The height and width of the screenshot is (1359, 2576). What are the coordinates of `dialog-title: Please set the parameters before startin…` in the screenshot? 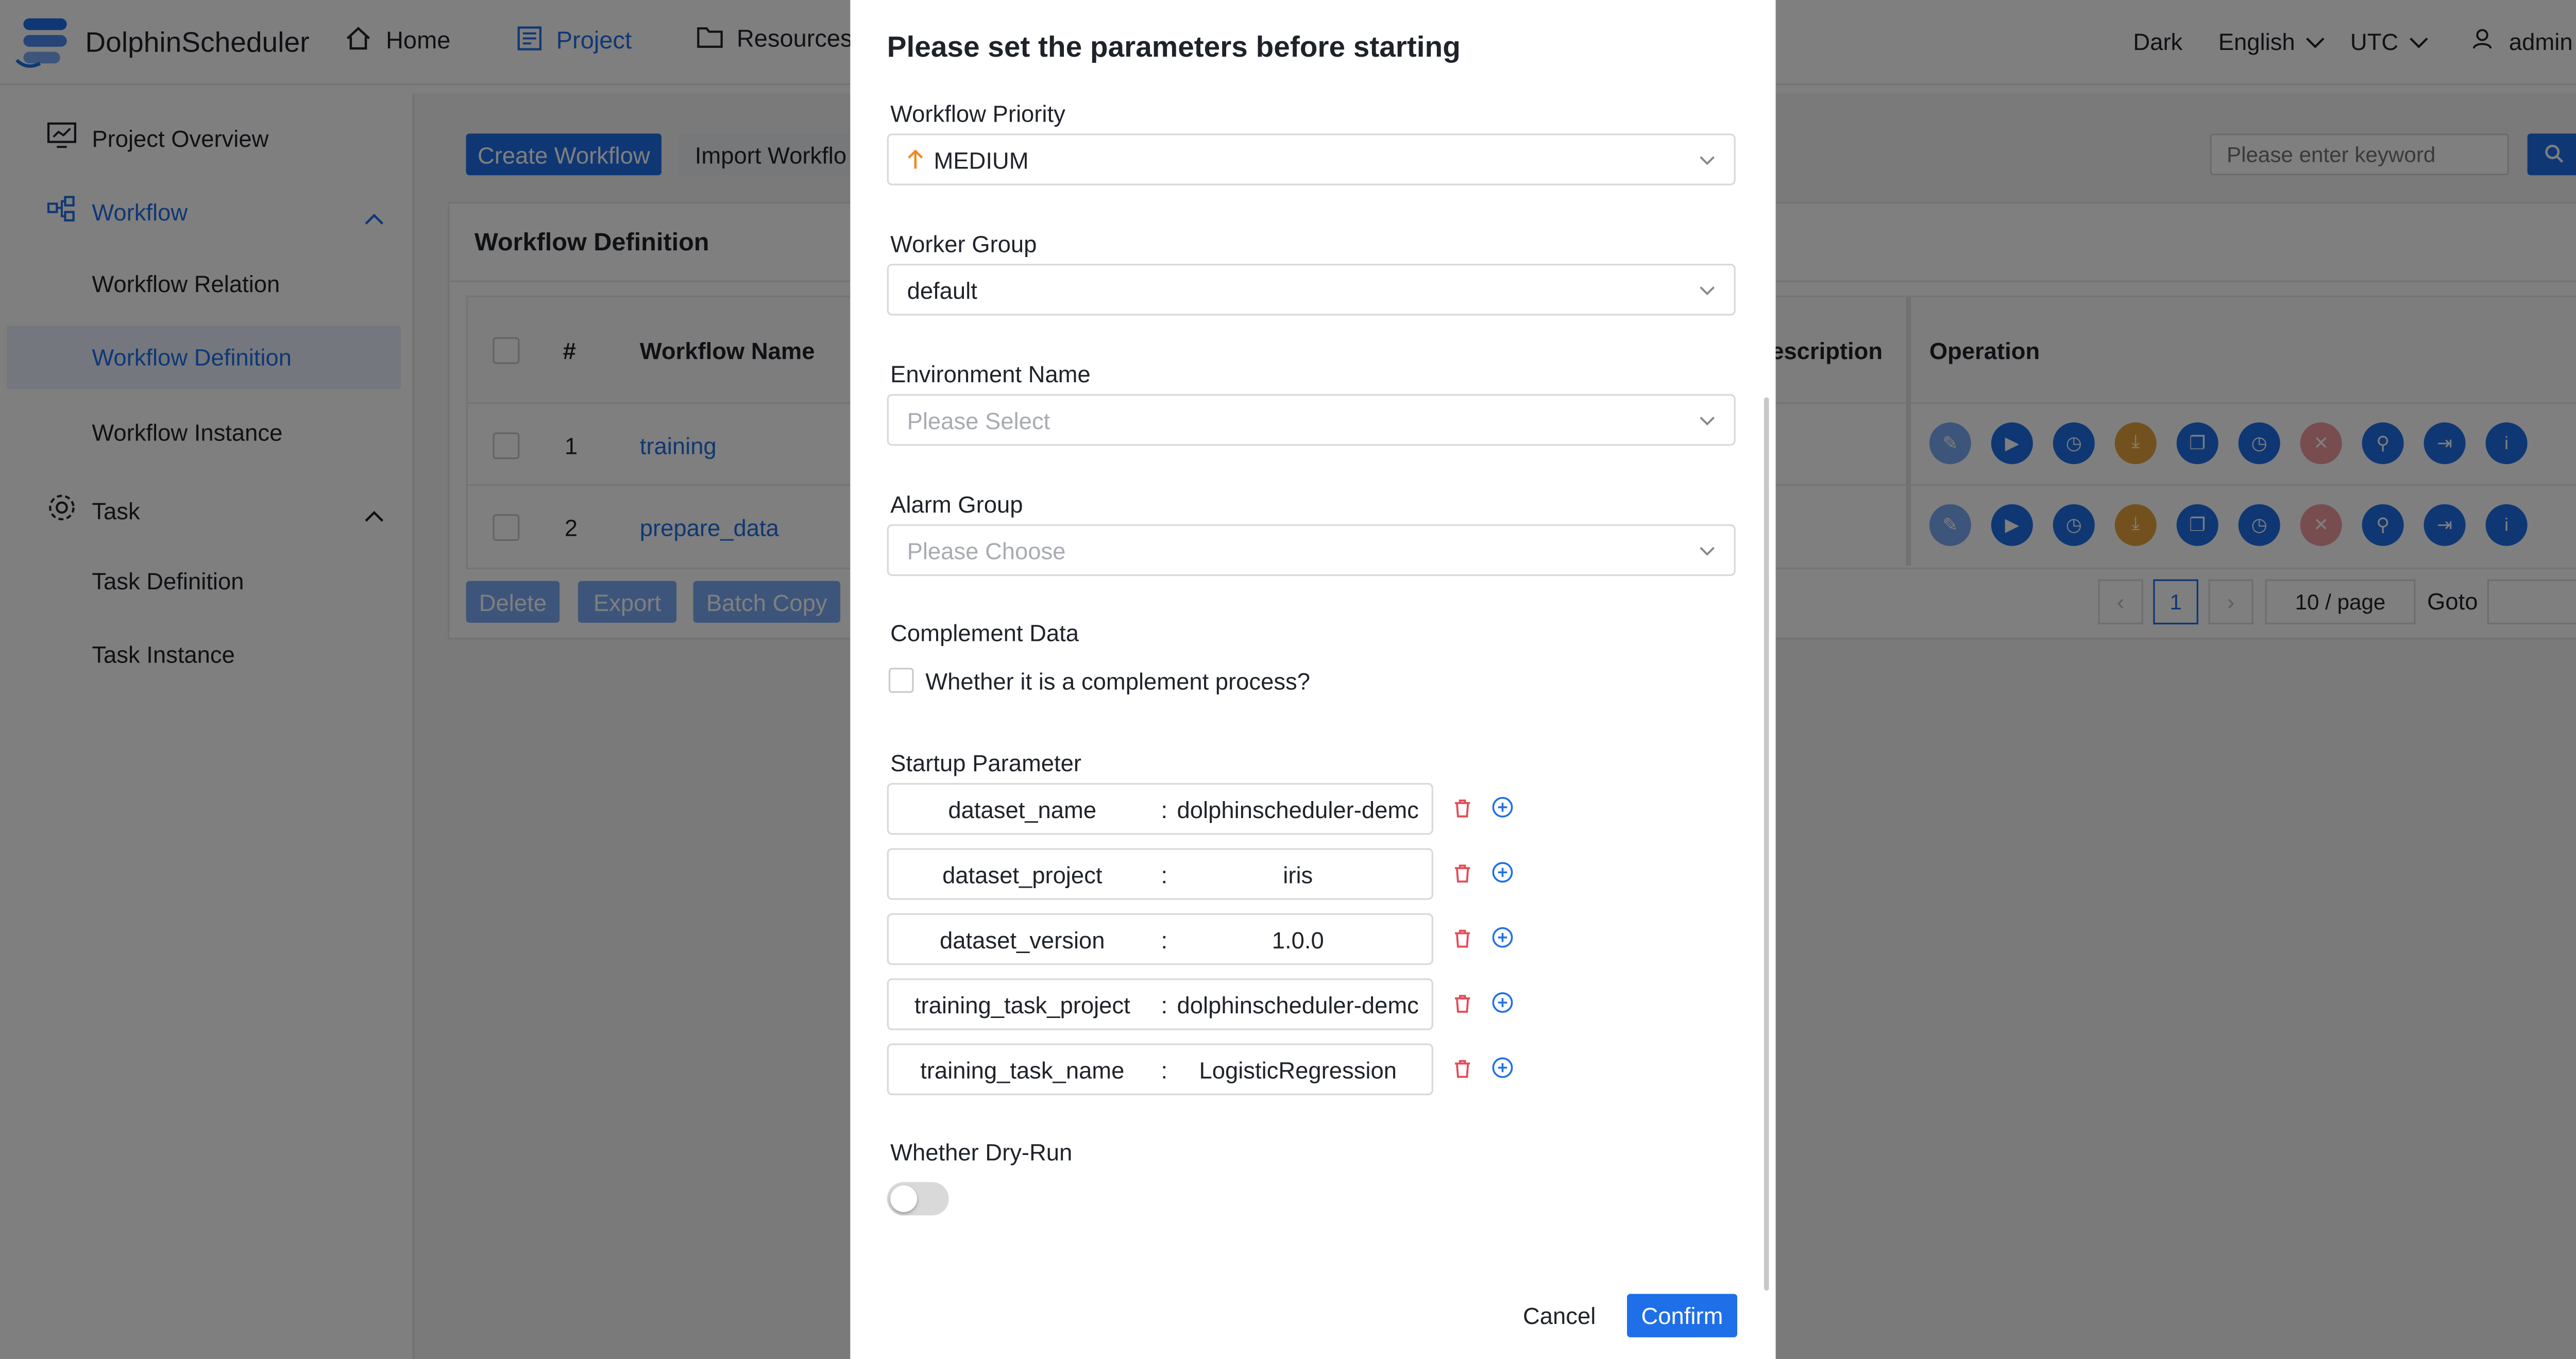 It's located at (1174, 47).